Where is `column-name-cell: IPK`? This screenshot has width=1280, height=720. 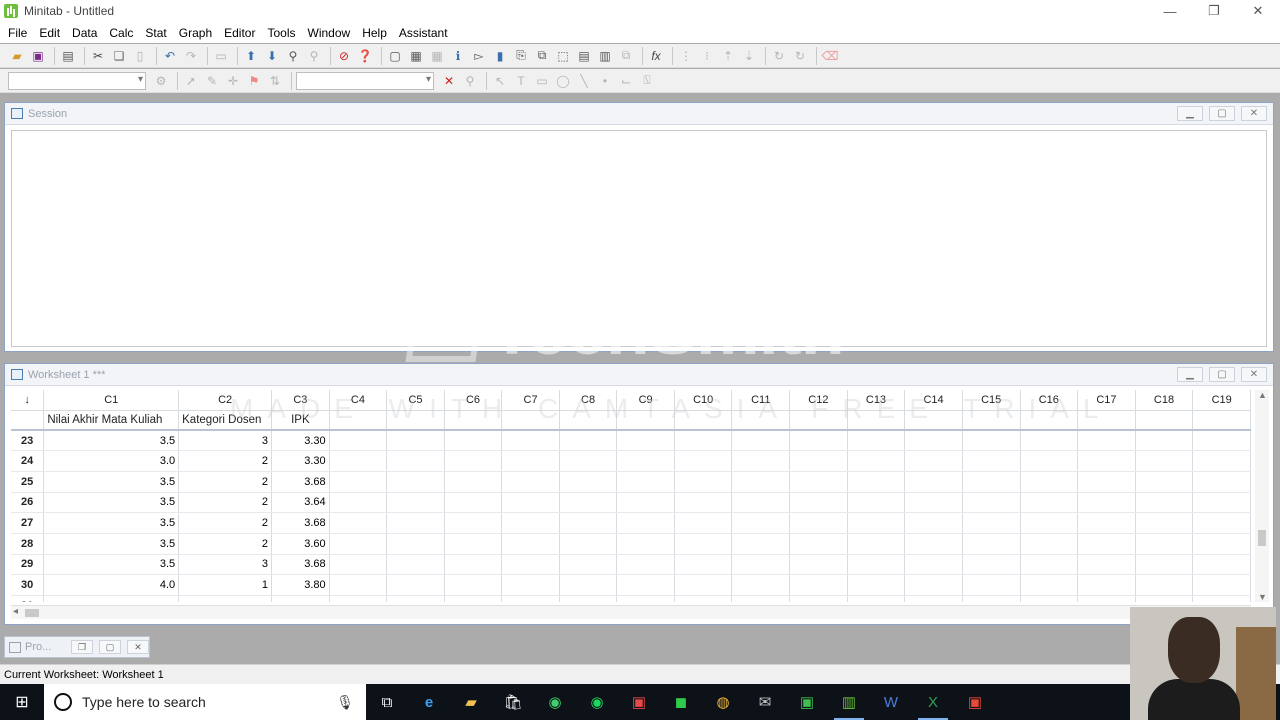 column-name-cell: IPK is located at coordinates (300, 420).